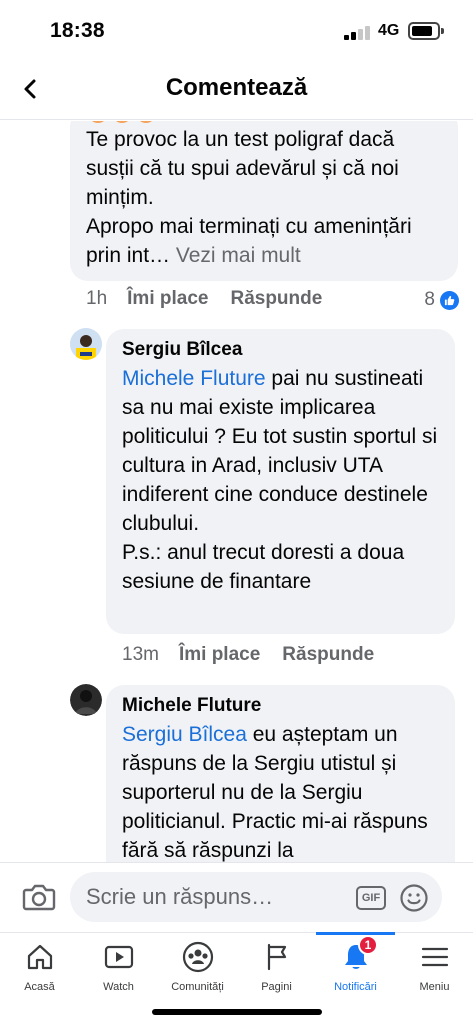 This screenshot has width=473, height=1024. Describe the element at coordinates (118, 957) in the screenshot. I see `watch-icon` at that location.